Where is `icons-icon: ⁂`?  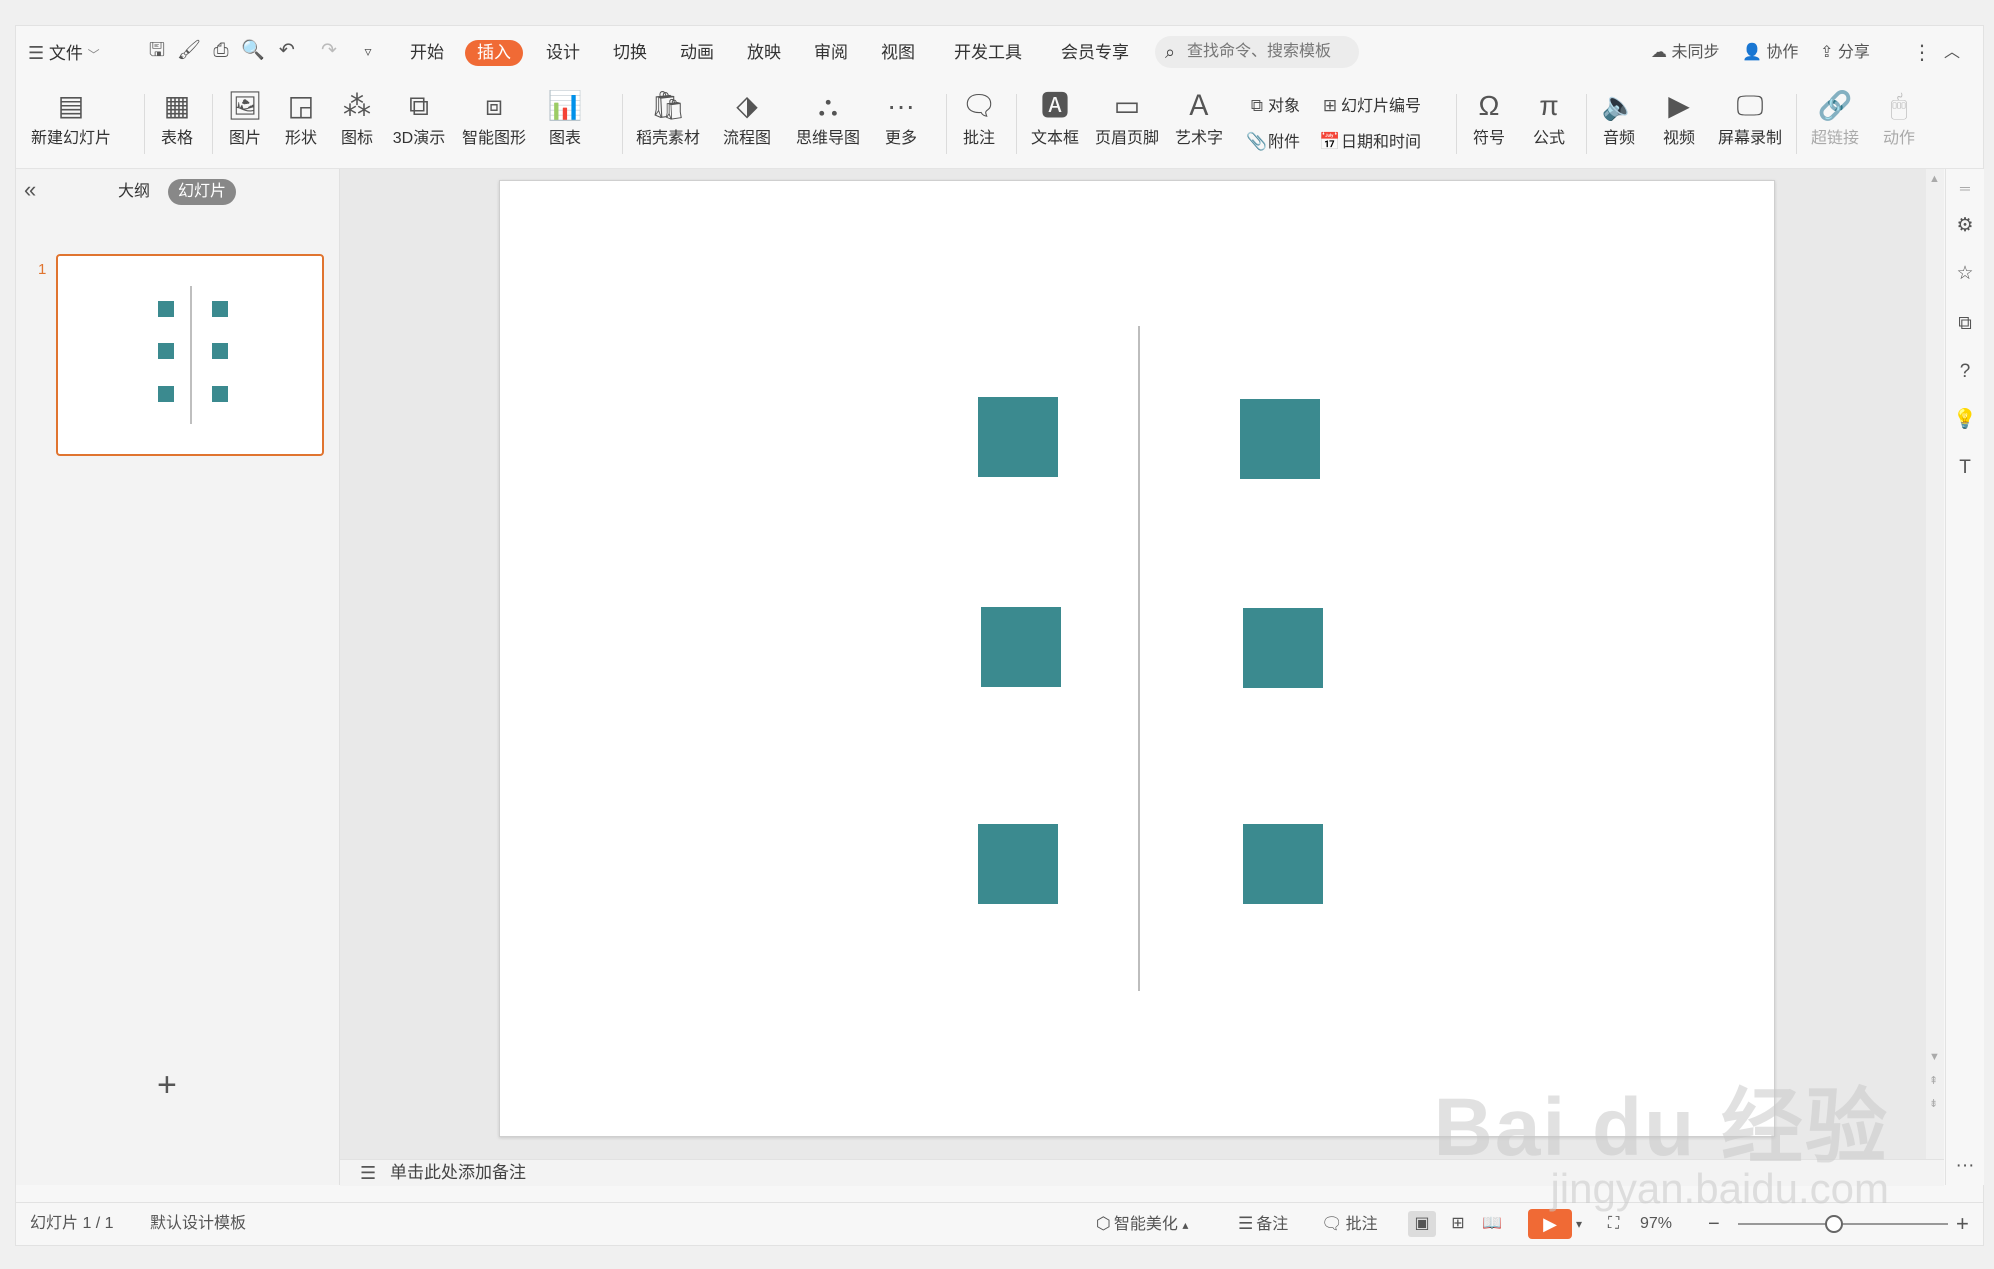
icons-icon: ⁂ is located at coordinates (357, 105).